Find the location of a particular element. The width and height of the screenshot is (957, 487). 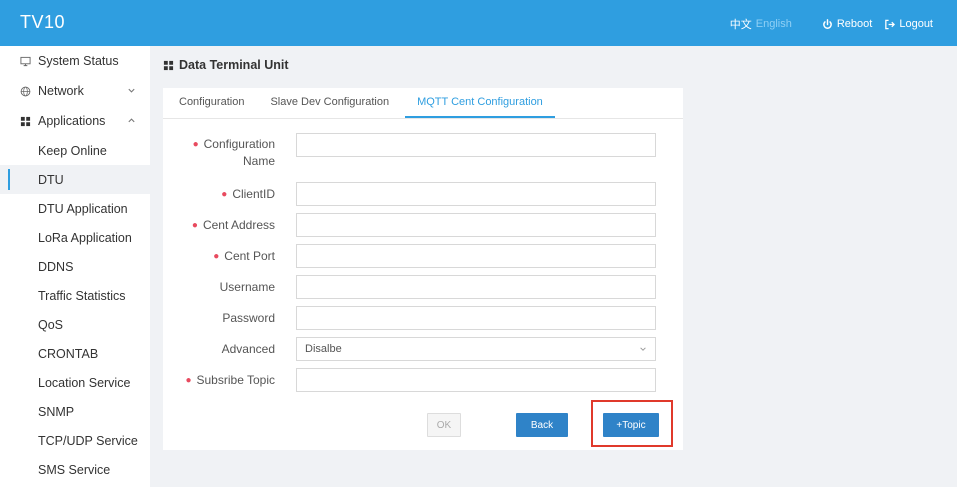

lang-english-link: English is located at coordinates (774, 24).